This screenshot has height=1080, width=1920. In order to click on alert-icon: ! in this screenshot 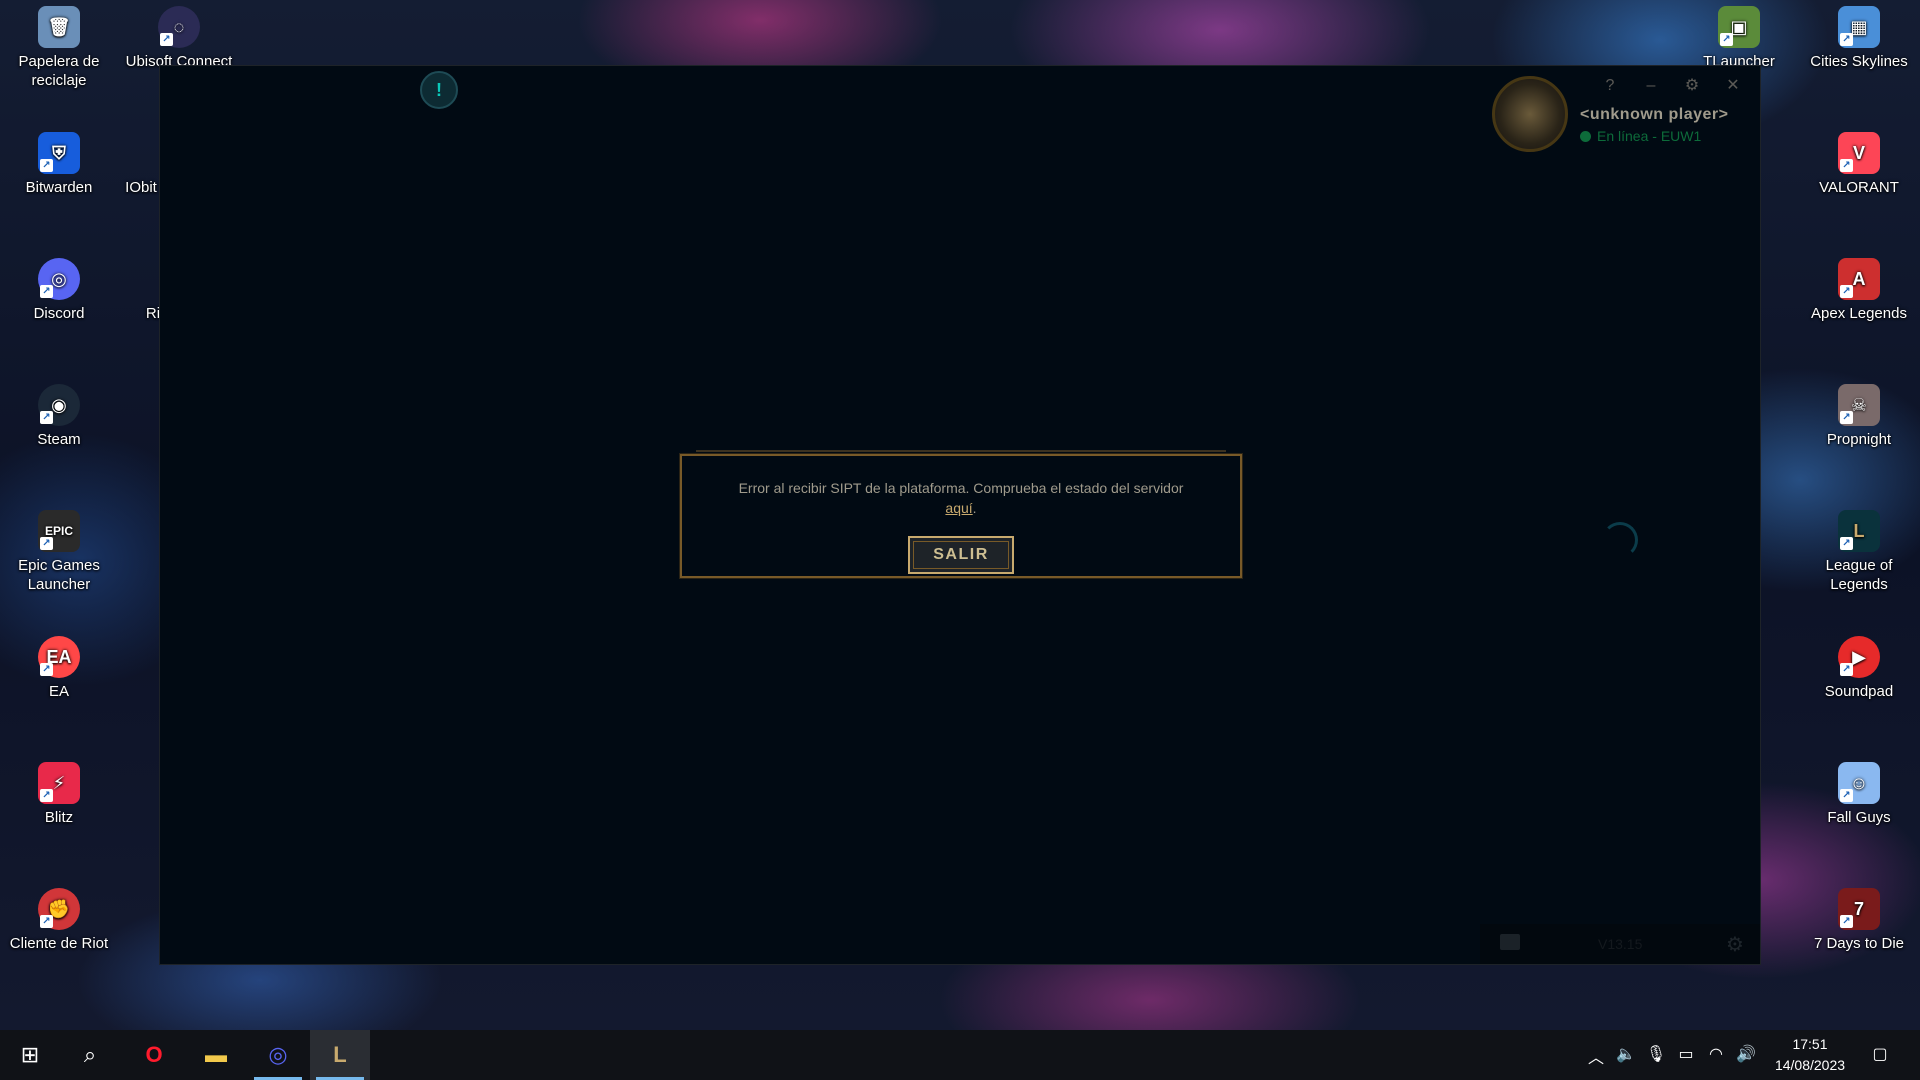, I will do `click(439, 90)`.